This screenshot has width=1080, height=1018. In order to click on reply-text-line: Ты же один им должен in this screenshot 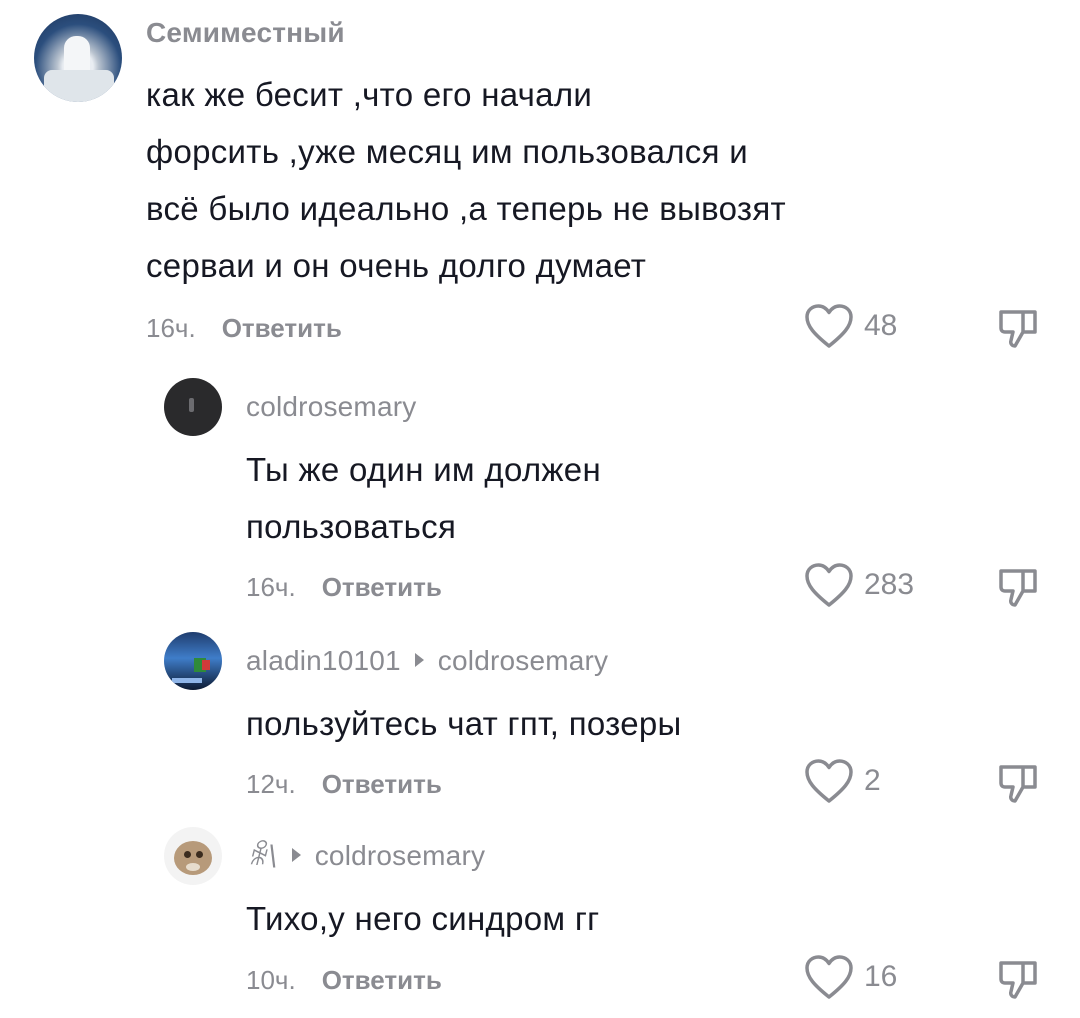, I will do `click(423, 469)`.